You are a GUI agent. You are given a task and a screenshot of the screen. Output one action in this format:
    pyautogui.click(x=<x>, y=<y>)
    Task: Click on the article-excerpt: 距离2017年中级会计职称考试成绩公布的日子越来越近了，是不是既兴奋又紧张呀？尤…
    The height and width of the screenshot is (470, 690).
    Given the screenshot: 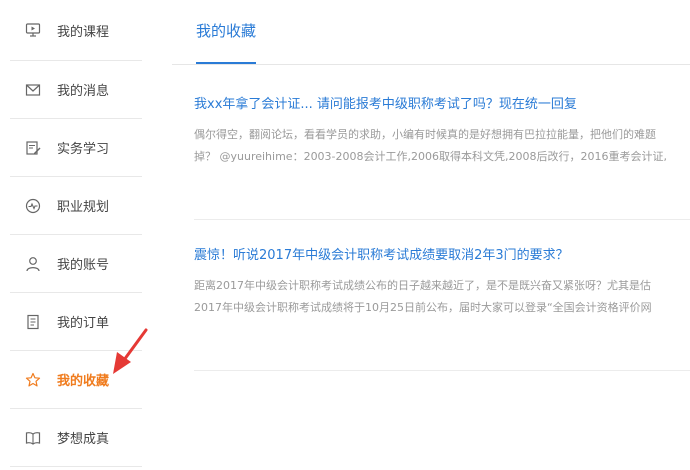 What is the action you would take?
    pyautogui.click(x=442, y=297)
    